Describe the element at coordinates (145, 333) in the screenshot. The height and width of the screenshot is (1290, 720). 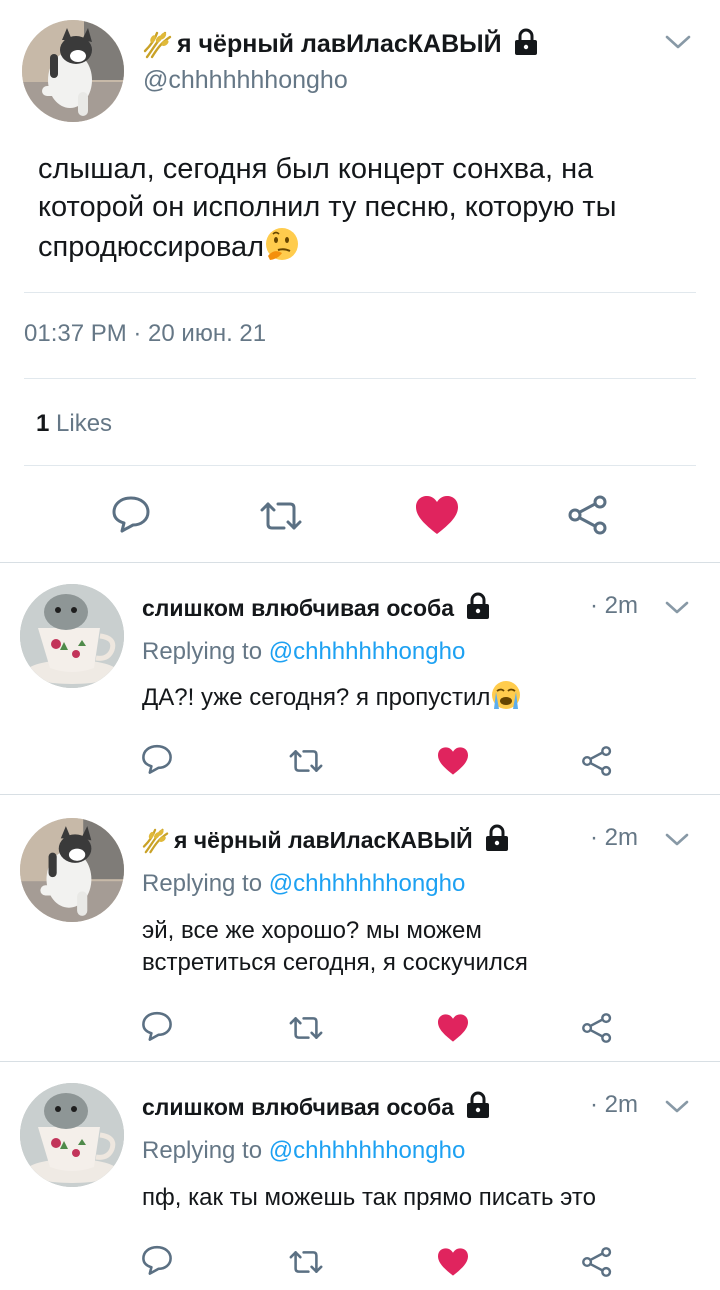
I see `tweet-timestamp: 01:37 PM · 20 июн. 21` at that location.